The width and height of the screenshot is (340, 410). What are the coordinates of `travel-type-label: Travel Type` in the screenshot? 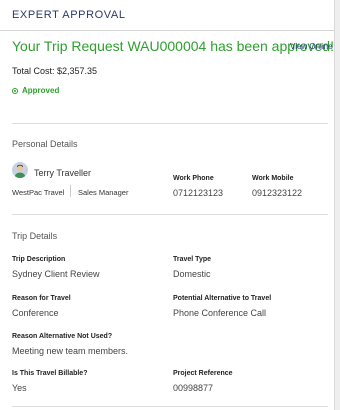 It's located at (192, 259).